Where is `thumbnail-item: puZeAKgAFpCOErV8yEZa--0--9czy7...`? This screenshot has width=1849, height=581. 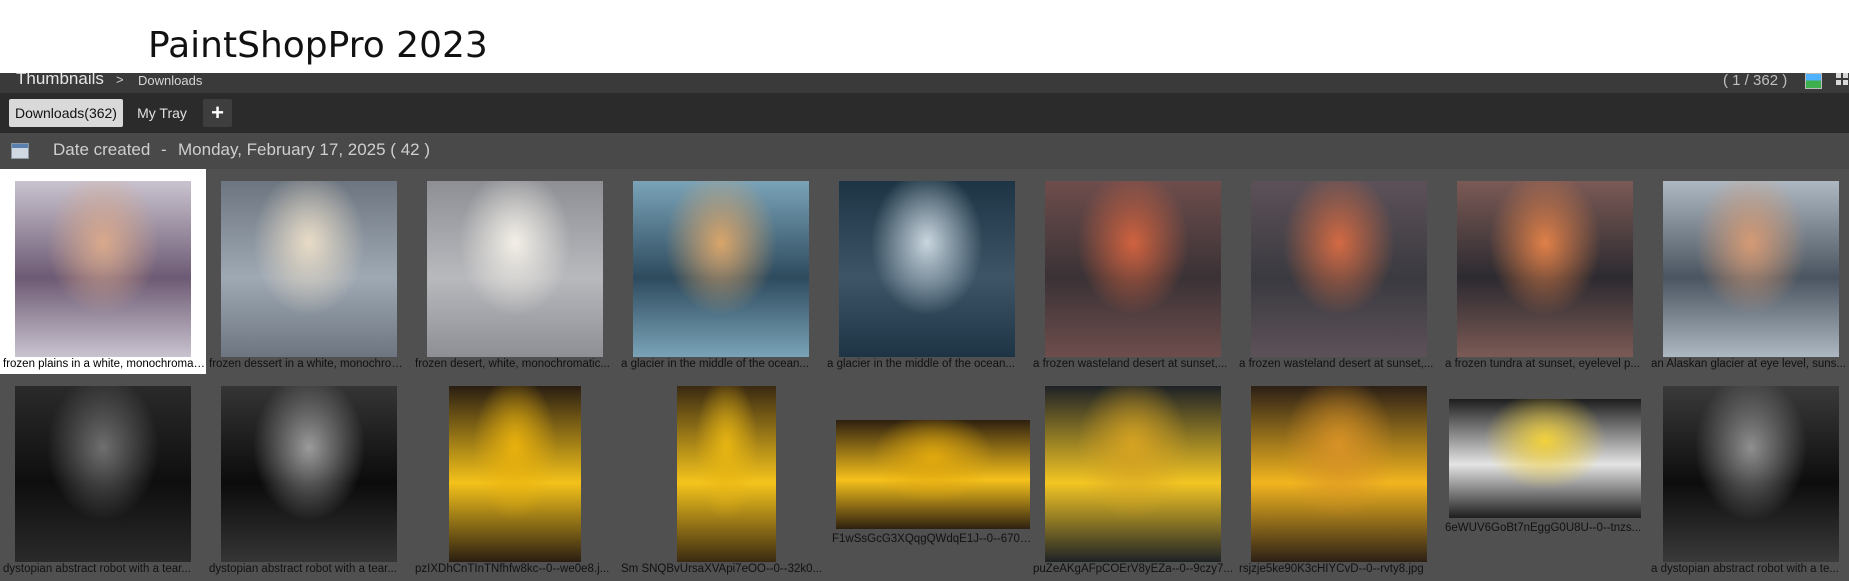 thumbnail-item: puZeAKgAFpCOErV8yEZa--0--9czy7... is located at coordinates (1133, 476).